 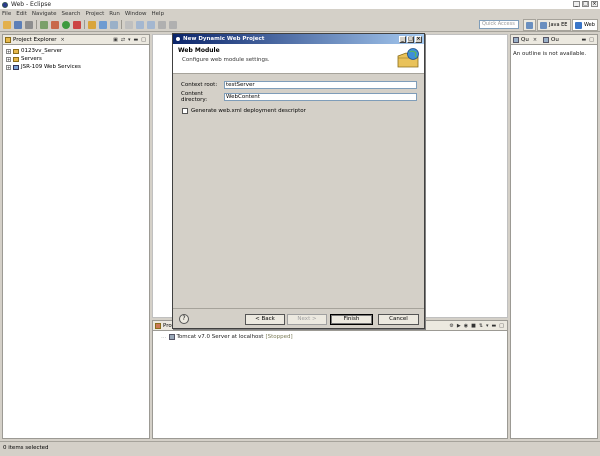 I want to click on dialog-window-controls: _ □ ×, so click(x=411, y=39).